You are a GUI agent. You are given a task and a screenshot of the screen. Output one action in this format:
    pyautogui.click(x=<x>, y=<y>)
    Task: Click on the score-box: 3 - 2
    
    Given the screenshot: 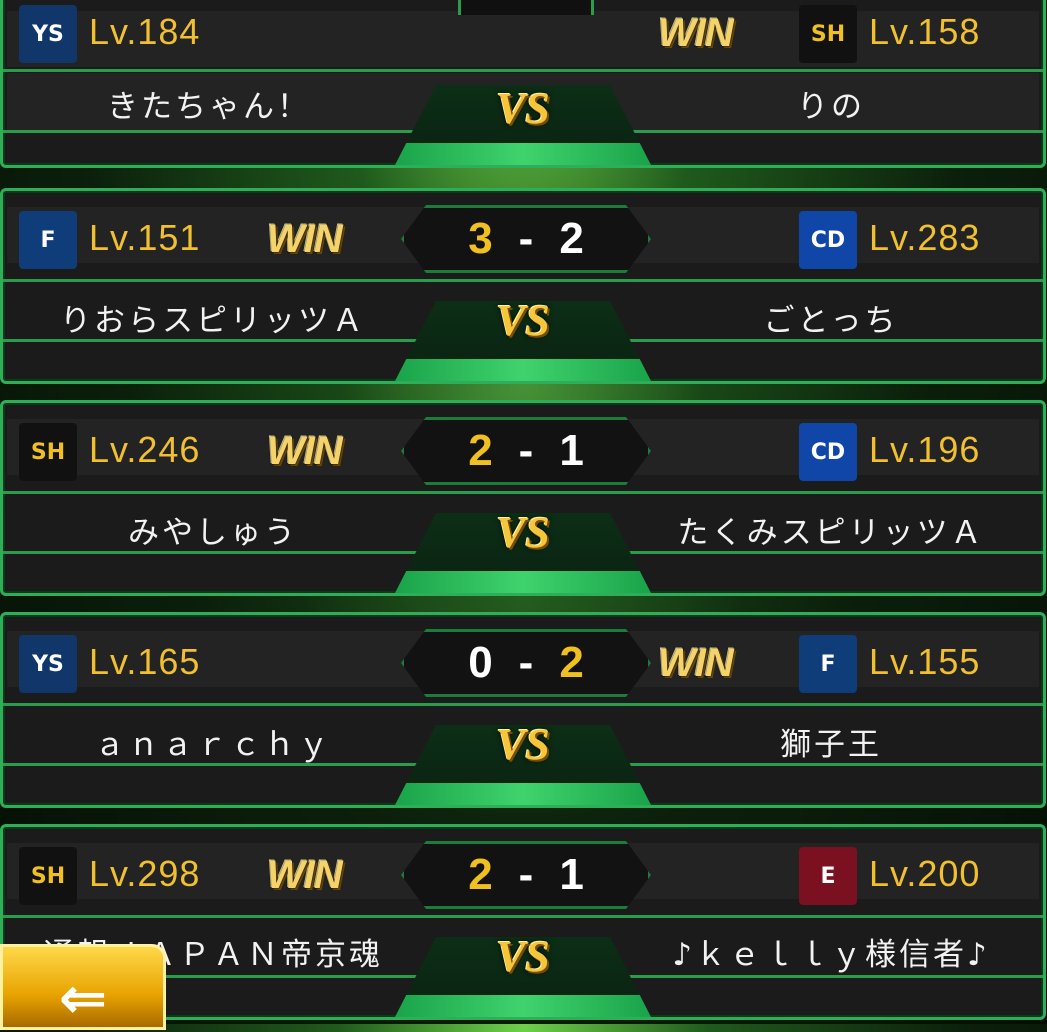 What is the action you would take?
    pyautogui.click(x=526, y=239)
    